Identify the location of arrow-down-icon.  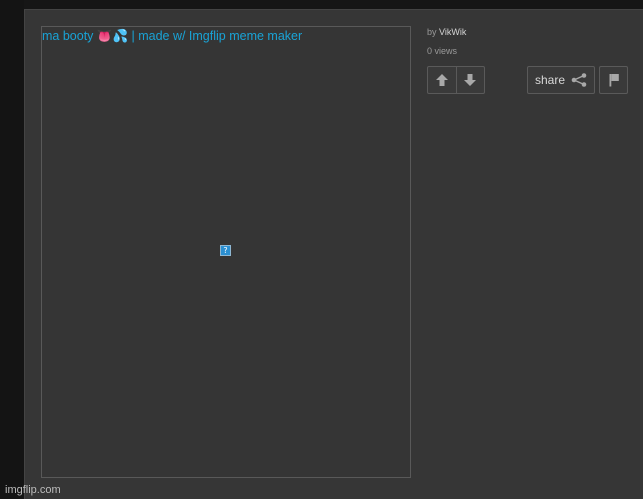
(470, 80).